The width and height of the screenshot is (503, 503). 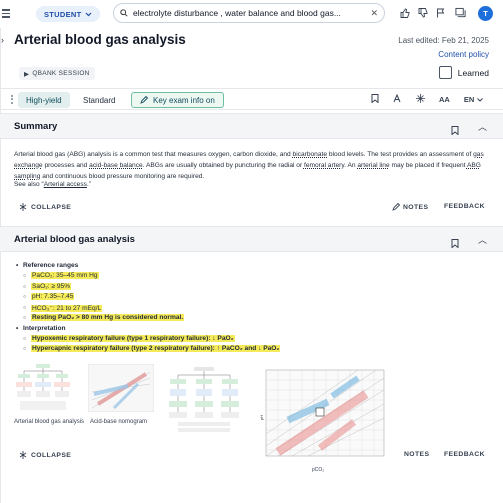 I want to click on summary-header: Summary ︿, so click(x=251, y=126).